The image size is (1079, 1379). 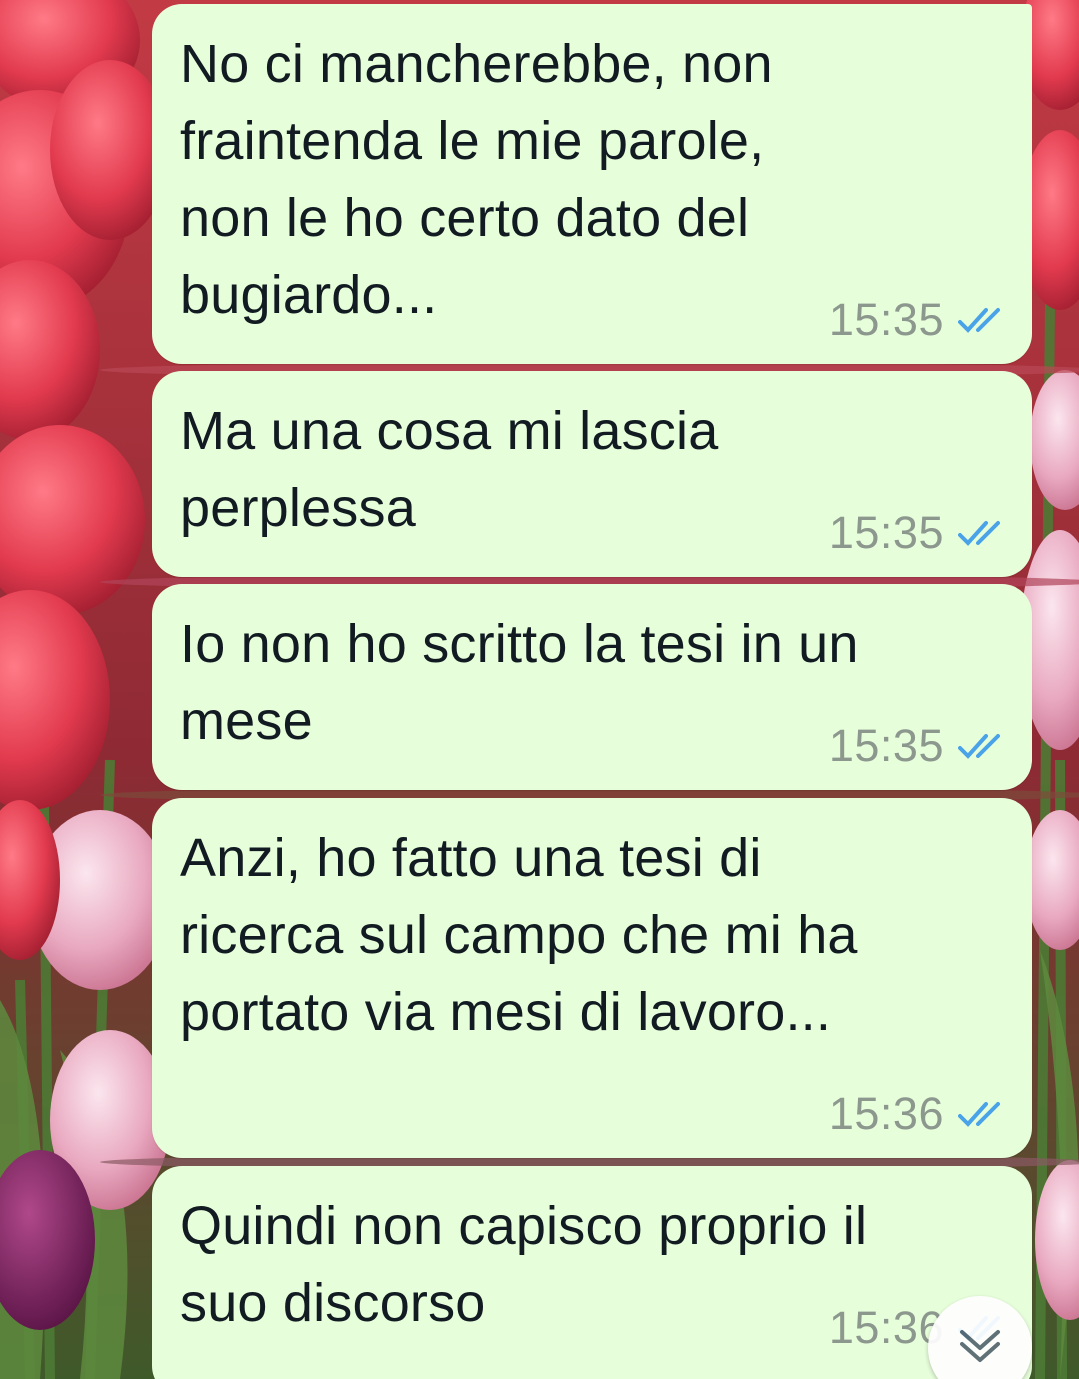 What do you see at coordinates (592, 474) in the screenshot?
I see `outgoing-message-bubble: Ma una cosa mi lascia perplessa 15:35` at bounding box center [592, 474].